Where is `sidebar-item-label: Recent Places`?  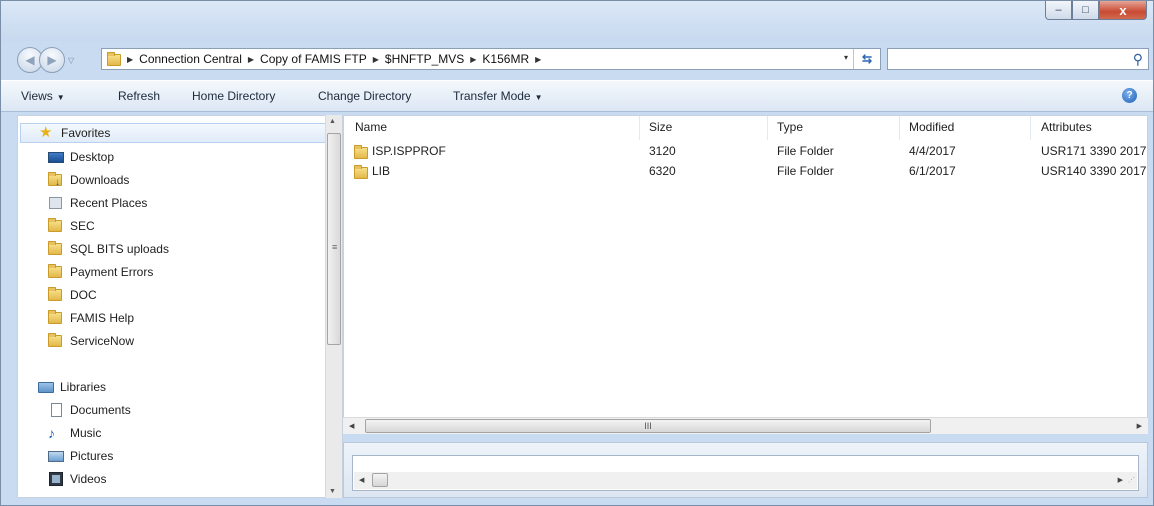 sidebar-item-label: Recent Places is located at coordinates (109, 203).